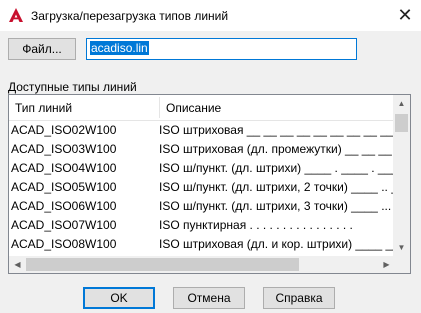  I want to click on title-bar: Загрузка/перезагрузка типов линий ✕, so click(210, 15).